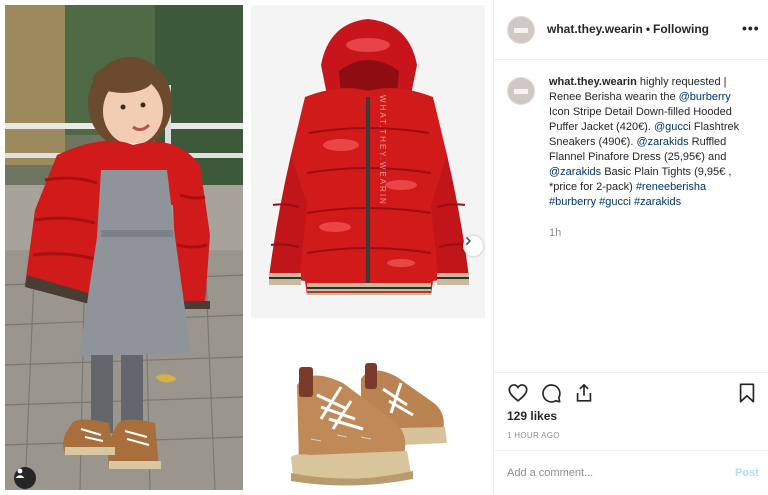  What do you see at coordinates (593, 82) in the screenshot?
I see `caption-username: what.they.wearin` at bounding box center [593, 82].